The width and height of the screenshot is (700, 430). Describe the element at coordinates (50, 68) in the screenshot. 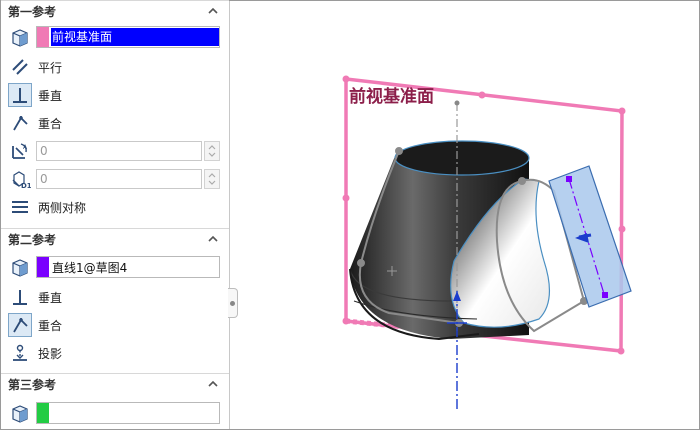

I see `option-parallel-label: 平行` at that location.